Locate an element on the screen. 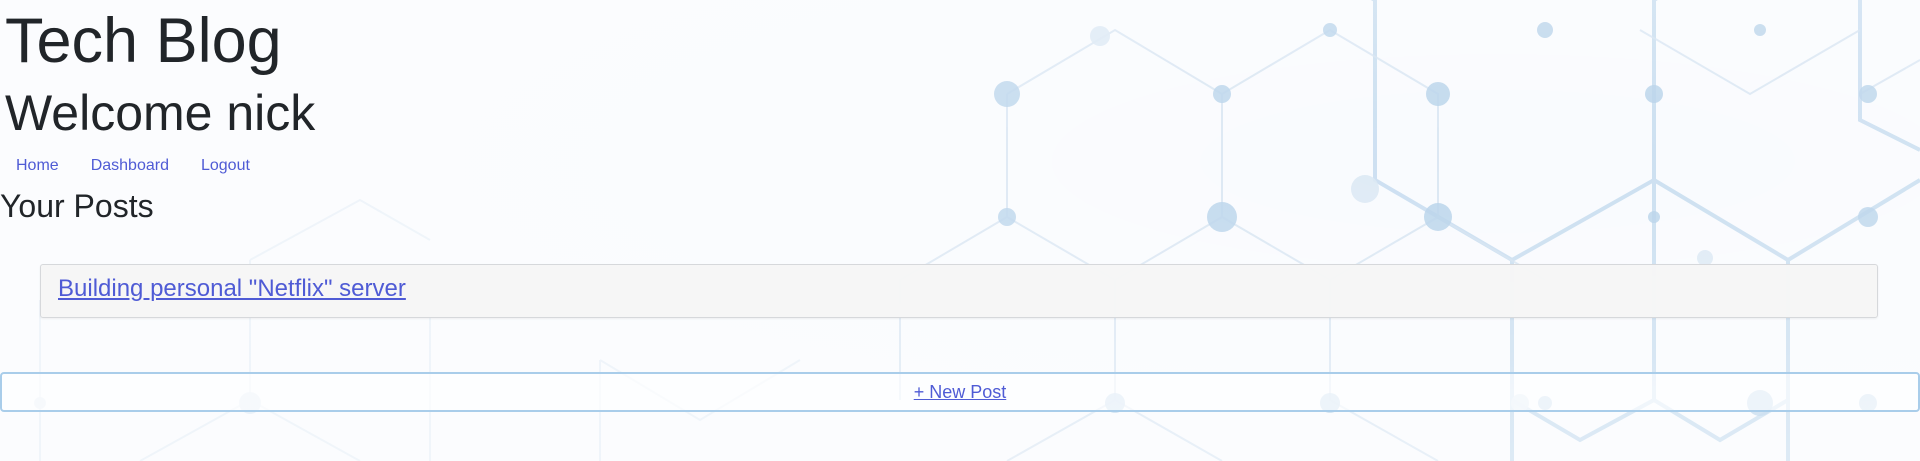  post-card: Building personal "Netflix" server is located at coordinates (959, 291).